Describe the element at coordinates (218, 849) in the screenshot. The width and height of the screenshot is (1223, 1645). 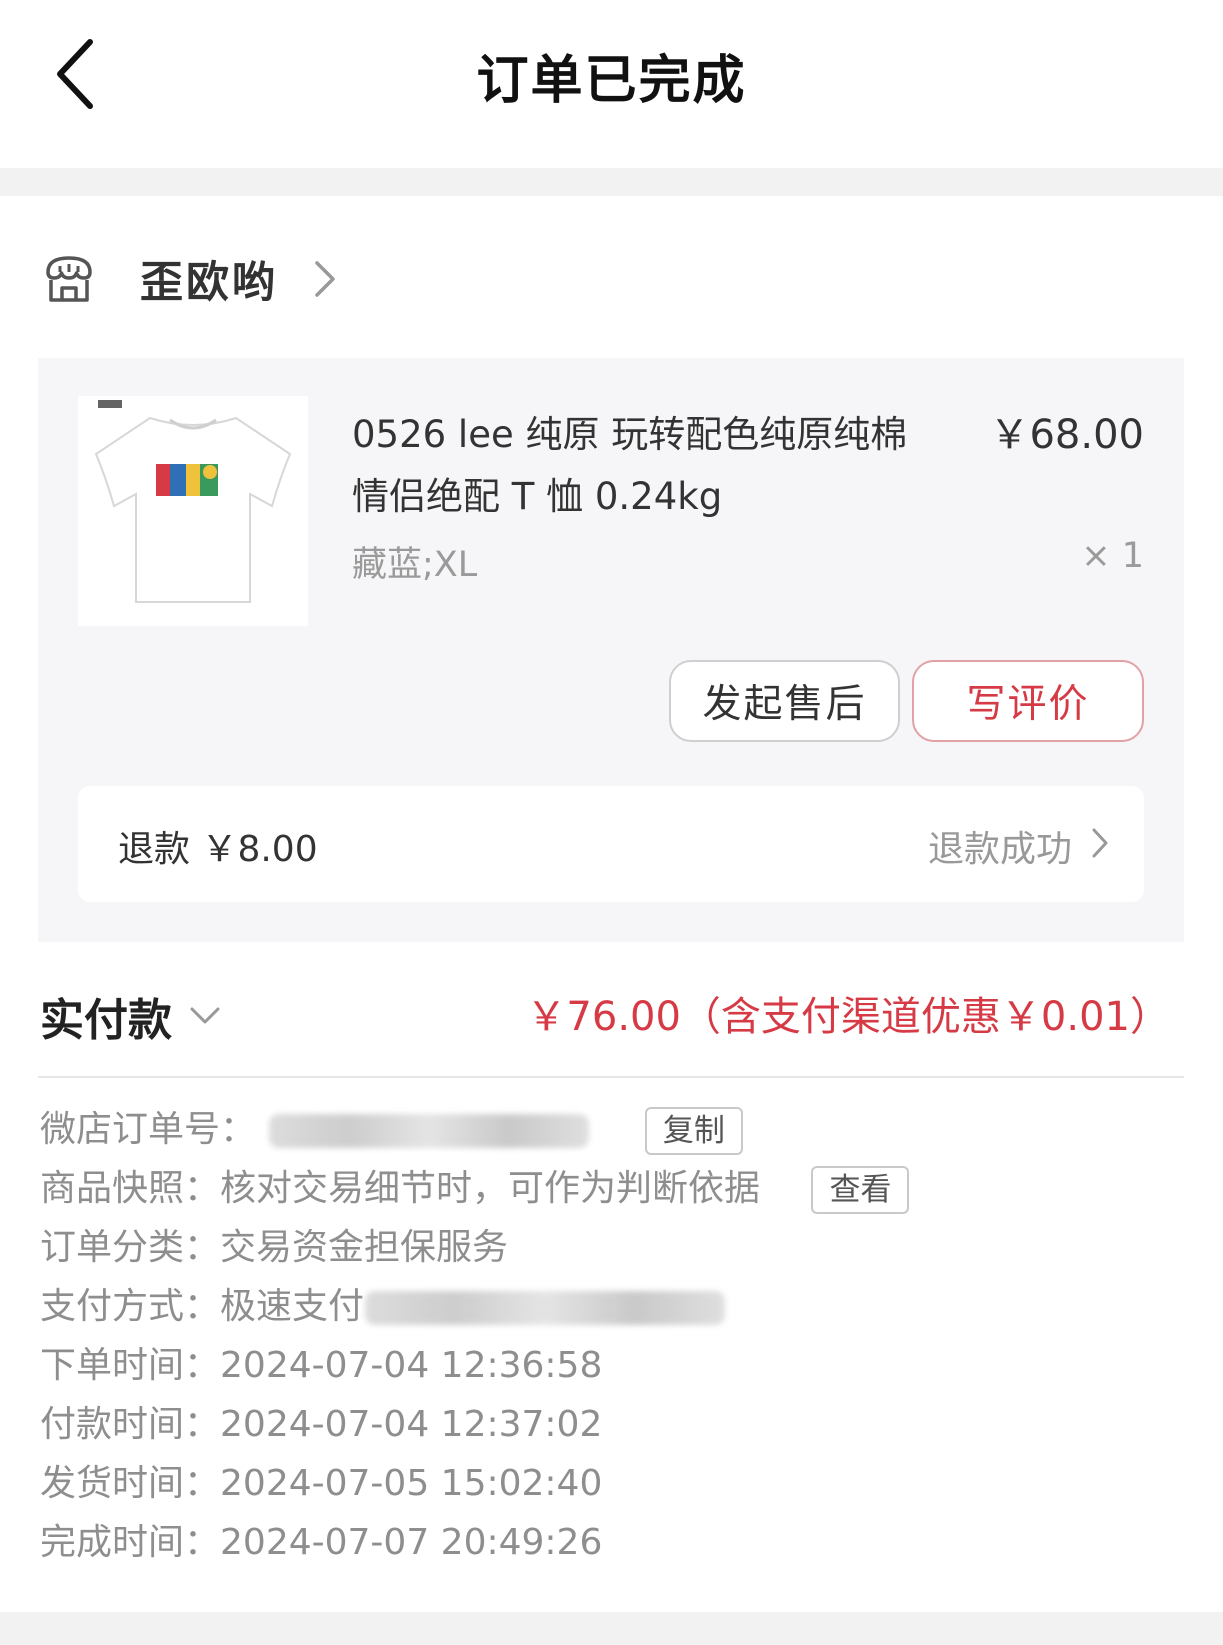
I see `refund-amount: 退款 ￥8.00` at that location.